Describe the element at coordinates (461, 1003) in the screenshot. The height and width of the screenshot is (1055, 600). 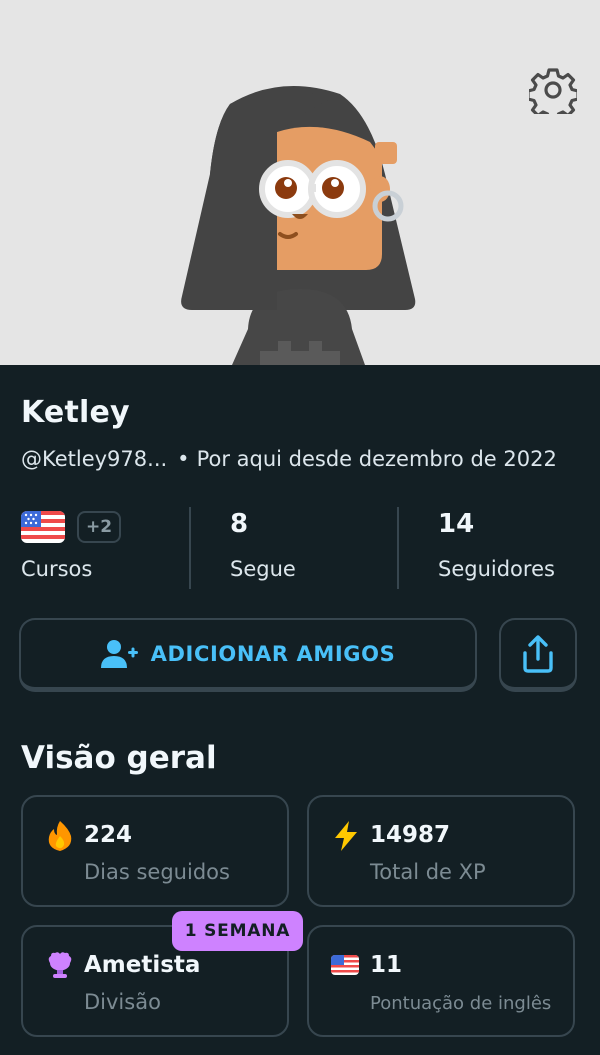
I see `score-label: Pontuação de inglês` at that location.